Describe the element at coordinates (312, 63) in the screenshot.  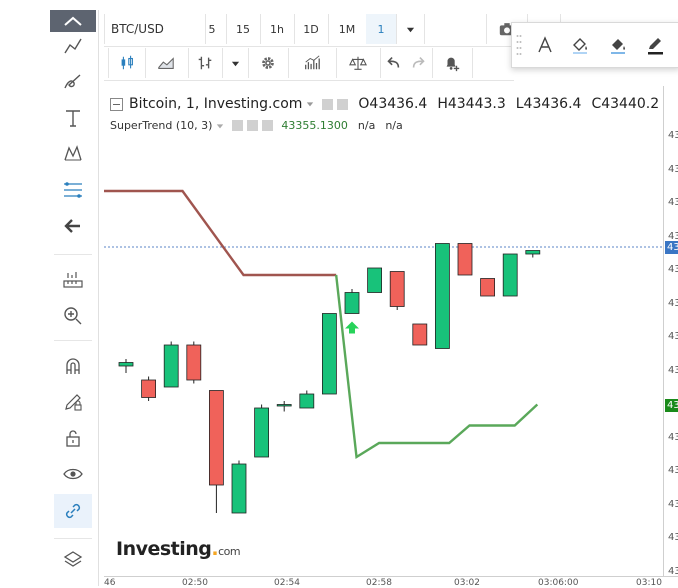
I see `indicators-button` at that location.